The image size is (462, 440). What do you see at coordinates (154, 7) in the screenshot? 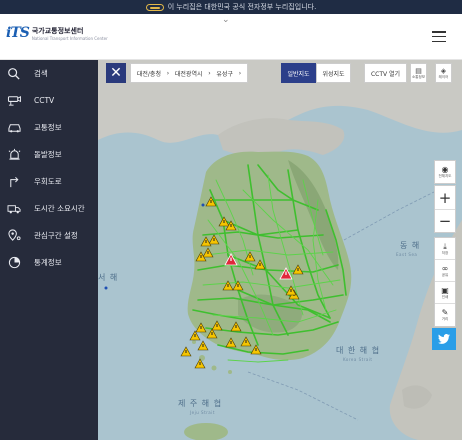
I see `gov-logo-icon` at bounding box center [154, 7].